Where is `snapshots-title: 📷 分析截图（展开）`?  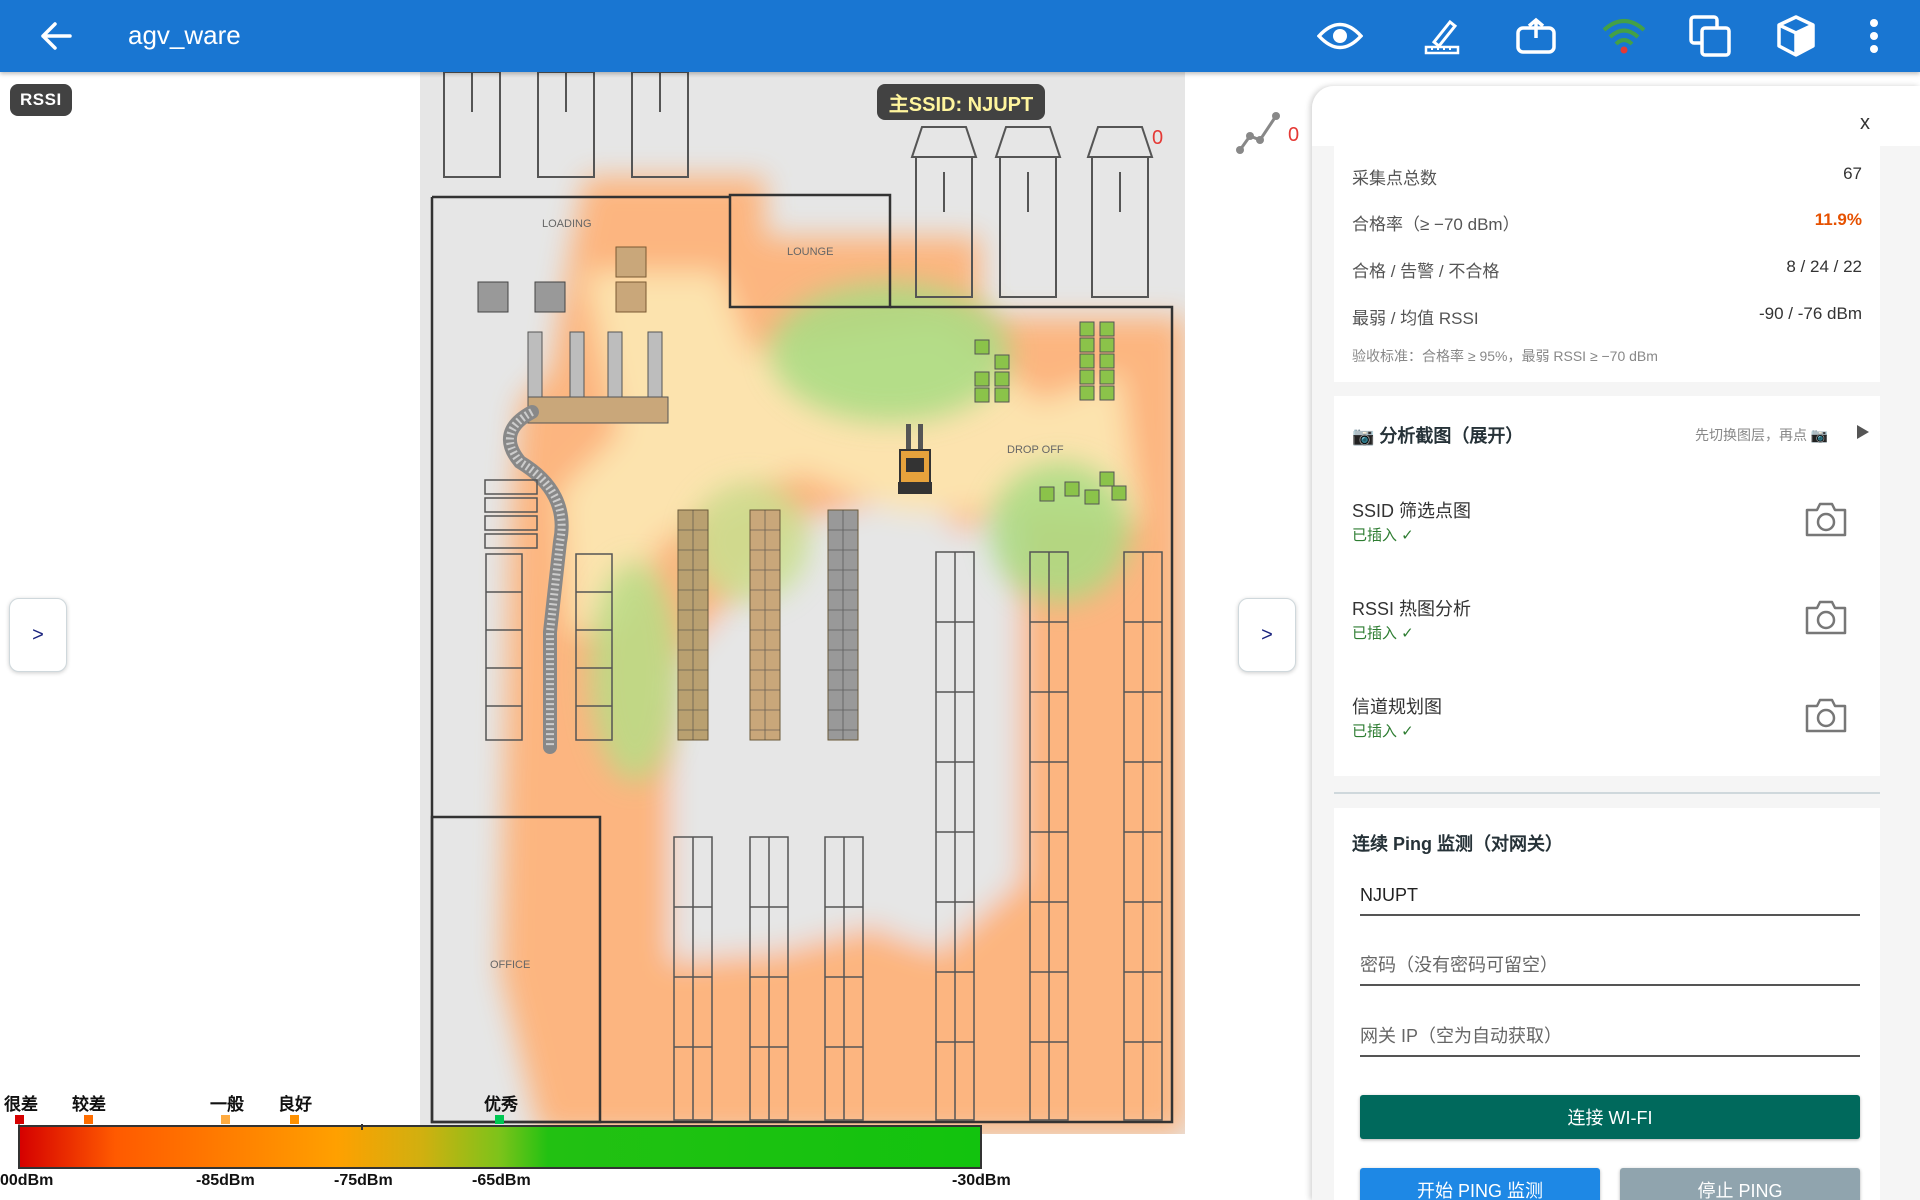 snapshots-title: 📷 分析截图（展开） is located at coordinates (1437, 435).